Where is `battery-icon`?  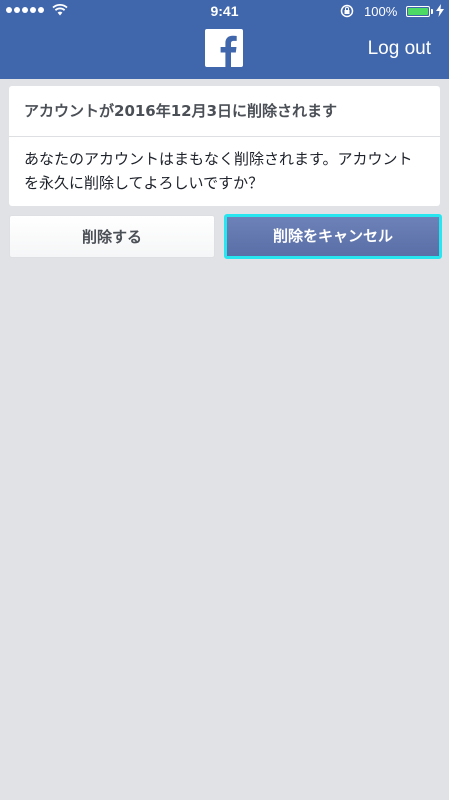
battery-icon is located at coordinates (419, 11).